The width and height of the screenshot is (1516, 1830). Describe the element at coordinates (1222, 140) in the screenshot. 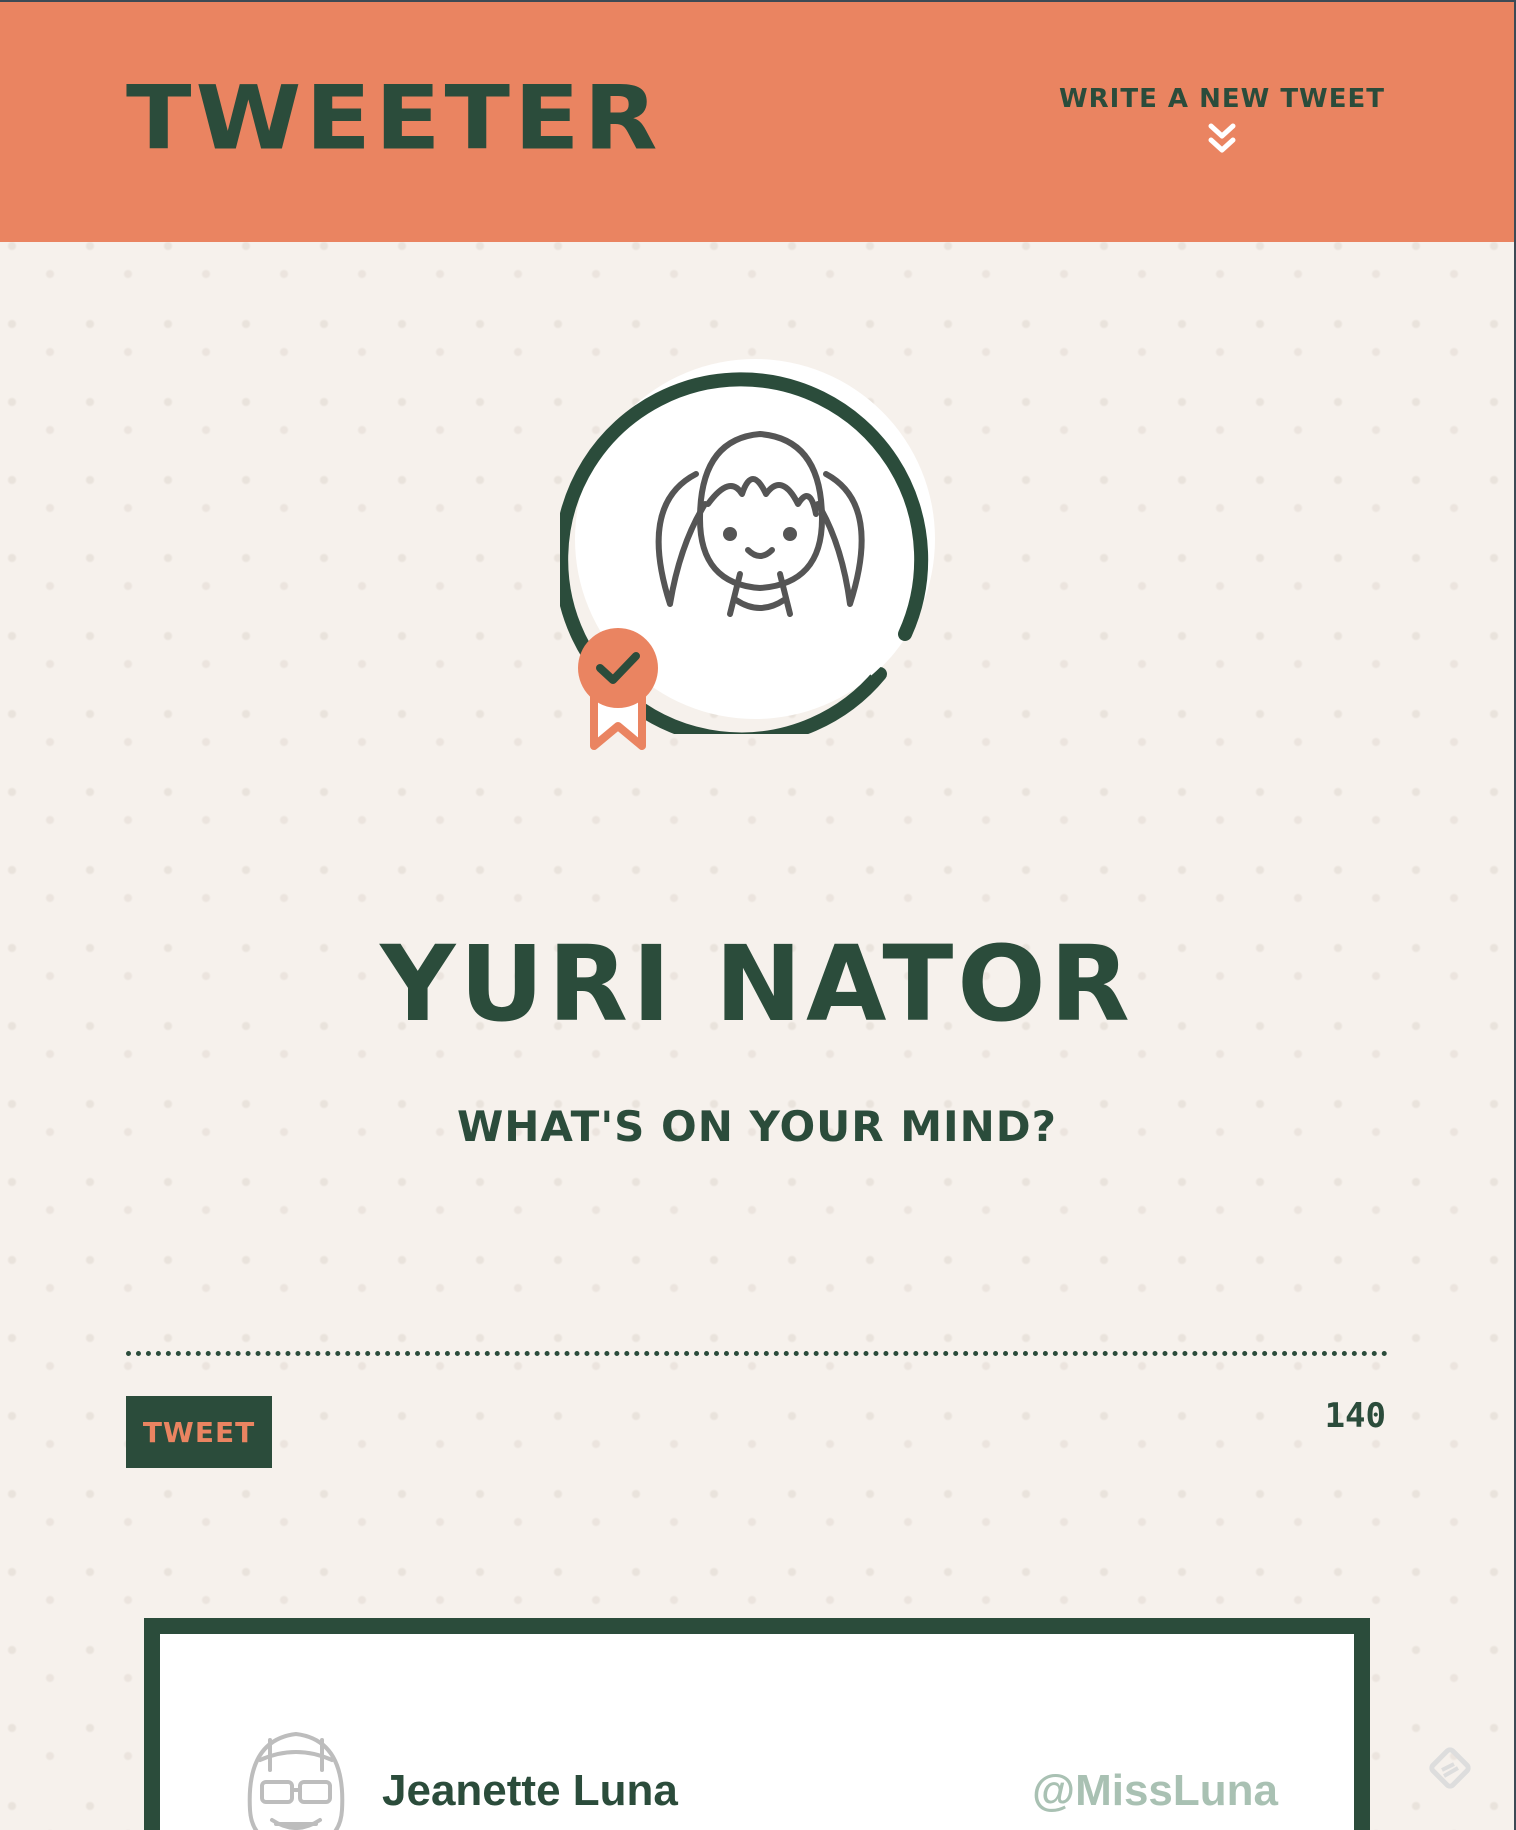

I see `double-chevron-down-icon` at that location.